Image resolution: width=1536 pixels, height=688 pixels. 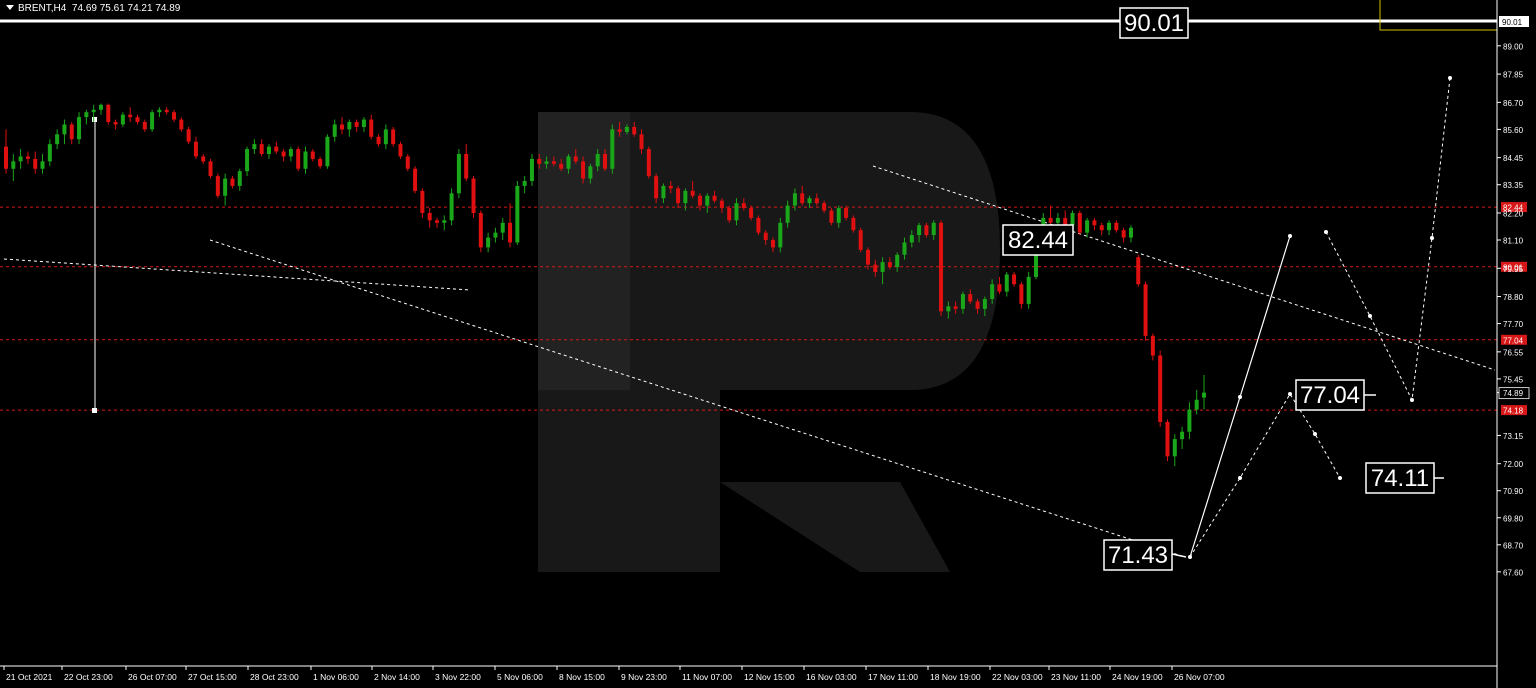 What do you see at coordinates (582, 677) in the screenshot?
I see `time-tick-label-9: 8 Nov 15:00` at bounding box center [582, 677].